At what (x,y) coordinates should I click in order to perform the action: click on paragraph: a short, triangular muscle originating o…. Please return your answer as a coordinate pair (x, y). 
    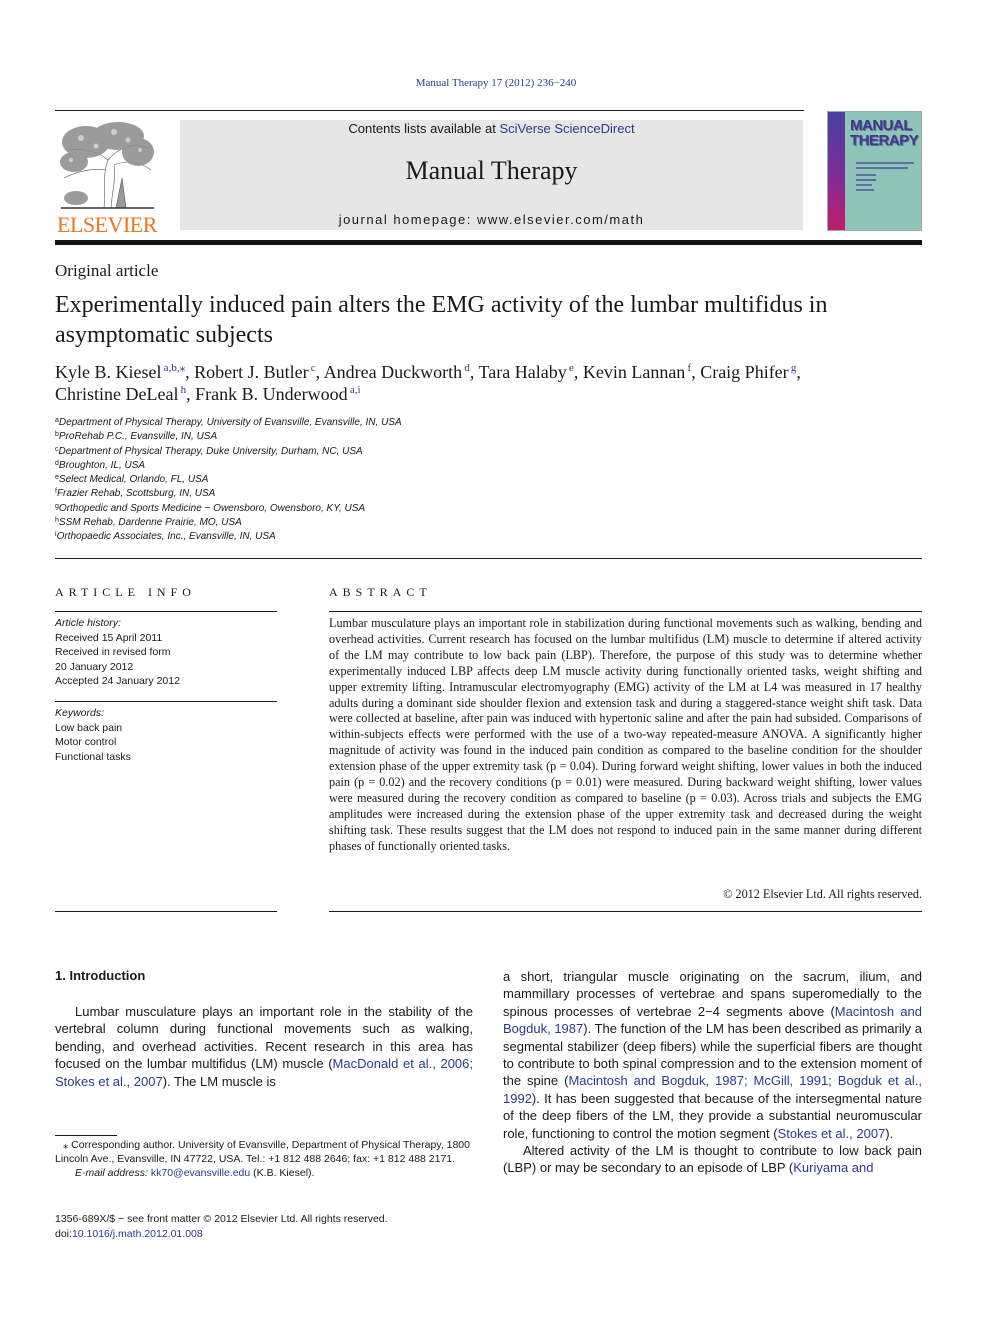
    Looking at the image, I should click on (712, 1055).